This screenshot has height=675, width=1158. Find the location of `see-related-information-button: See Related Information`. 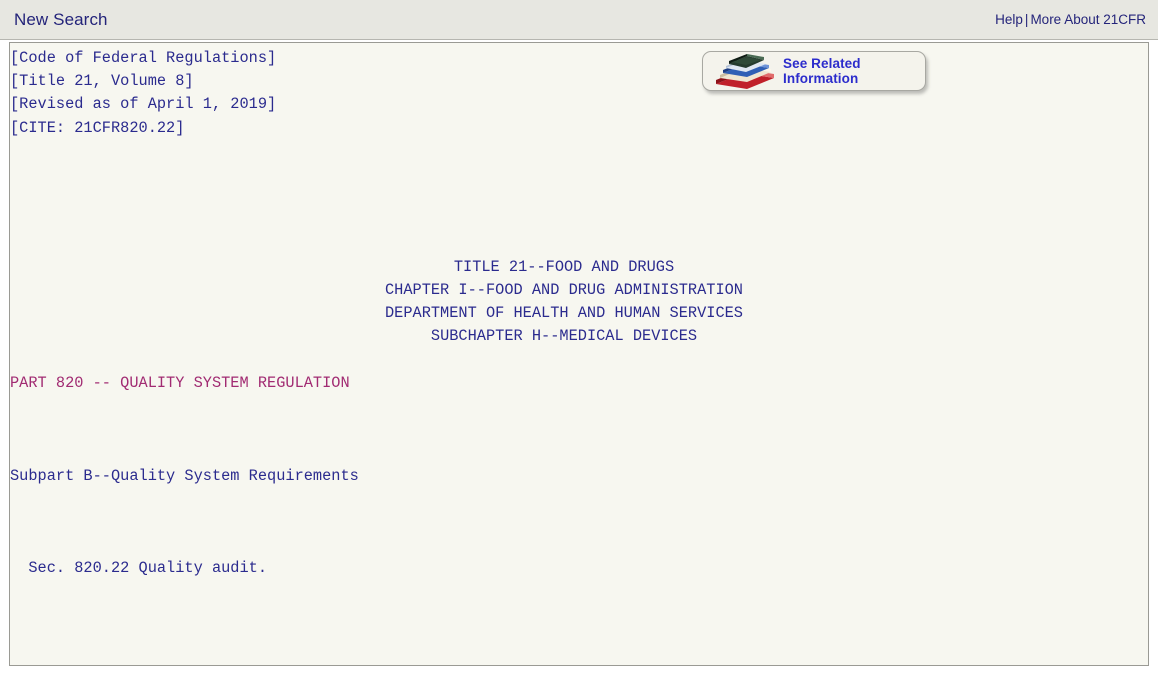

see-related-information-button: See Related Information is located at coordinates (814, 71).